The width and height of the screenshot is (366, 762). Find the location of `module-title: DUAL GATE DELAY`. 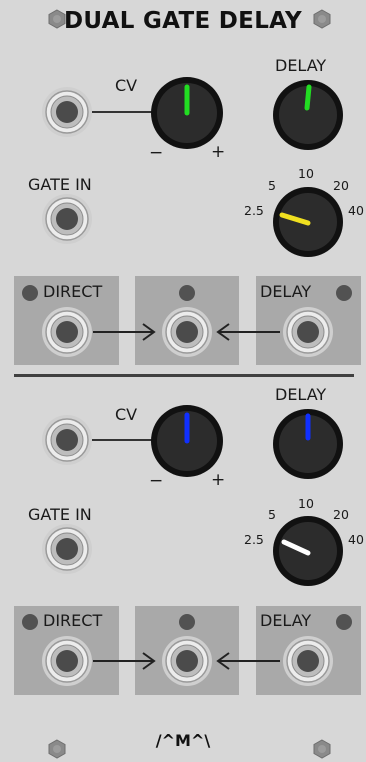

module-title: DUAL GATE DELAY is located at coordinates (183, 21).